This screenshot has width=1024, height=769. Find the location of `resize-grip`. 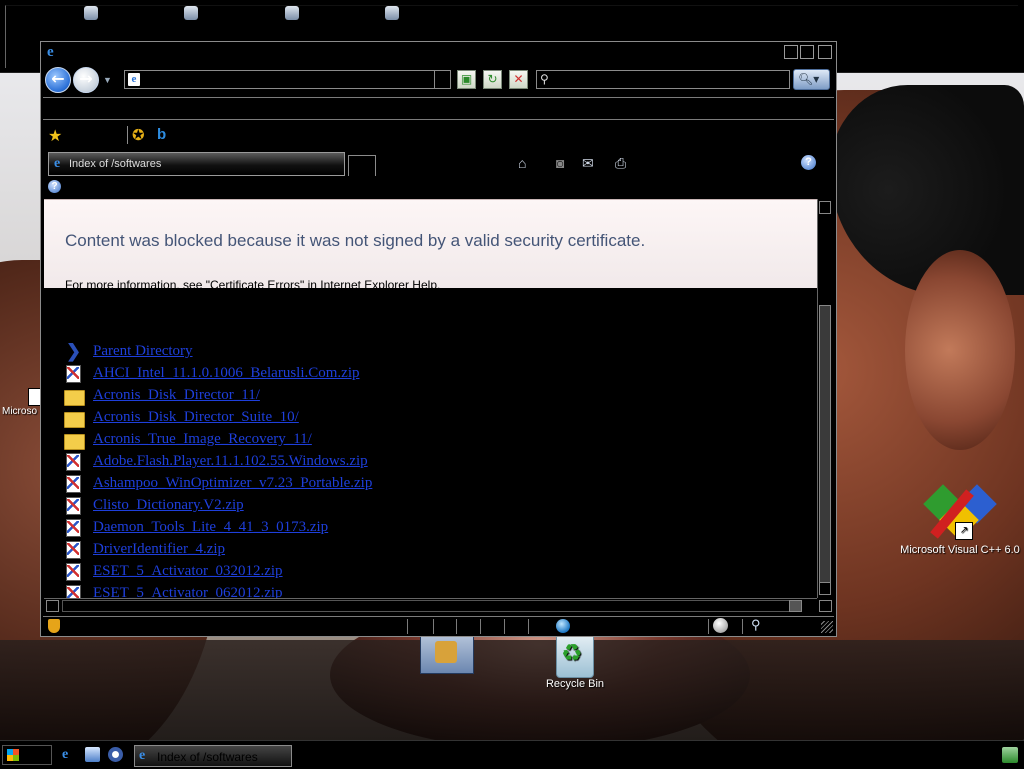

resize-grip is located at coordinates (827, 627).